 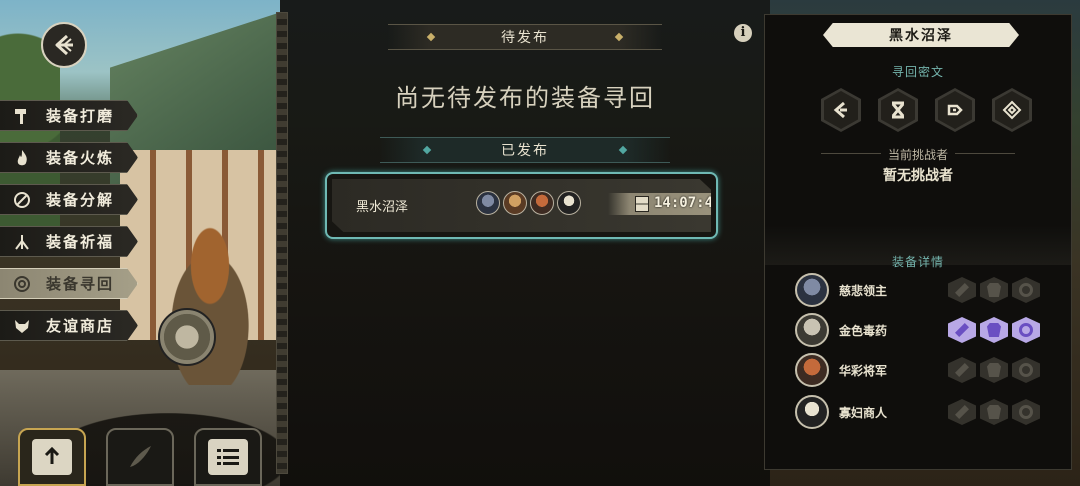 I want to click on hourglass-icon, so click(x=642, y=204).